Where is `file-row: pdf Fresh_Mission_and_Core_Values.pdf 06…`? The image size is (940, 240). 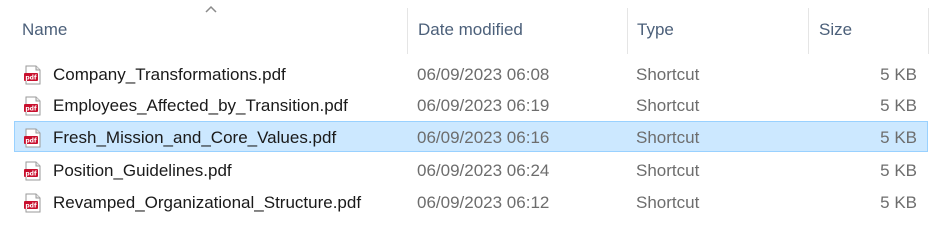
file-row: pdf Fresh_Mission_and_Core_Values.pdf 06… is located at coordinates (471, 136).